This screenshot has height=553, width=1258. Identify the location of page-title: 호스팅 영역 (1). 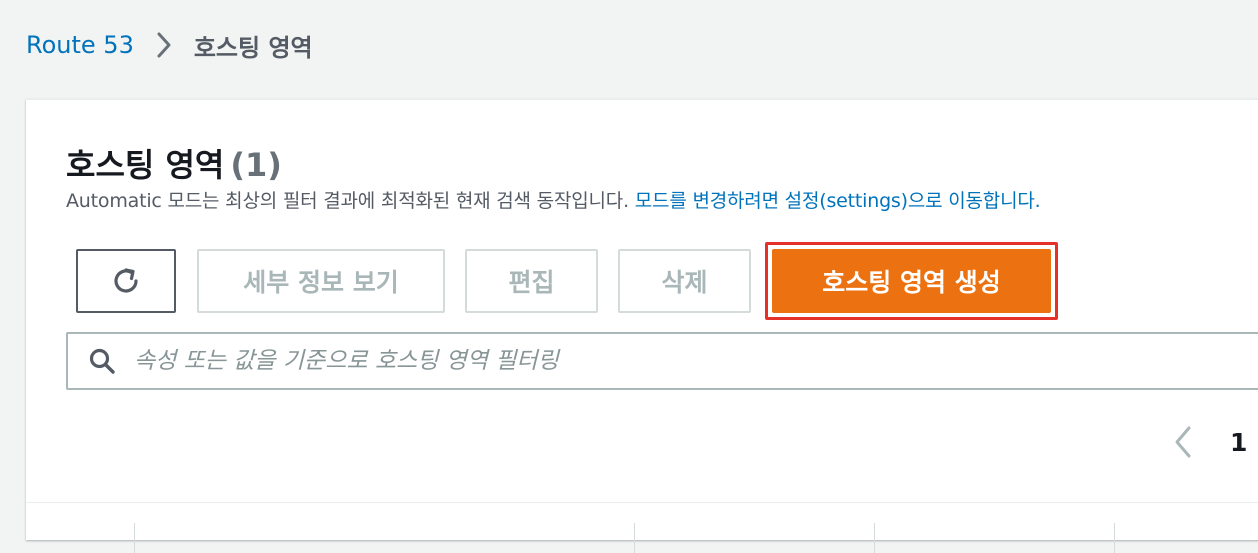
(174, 163).